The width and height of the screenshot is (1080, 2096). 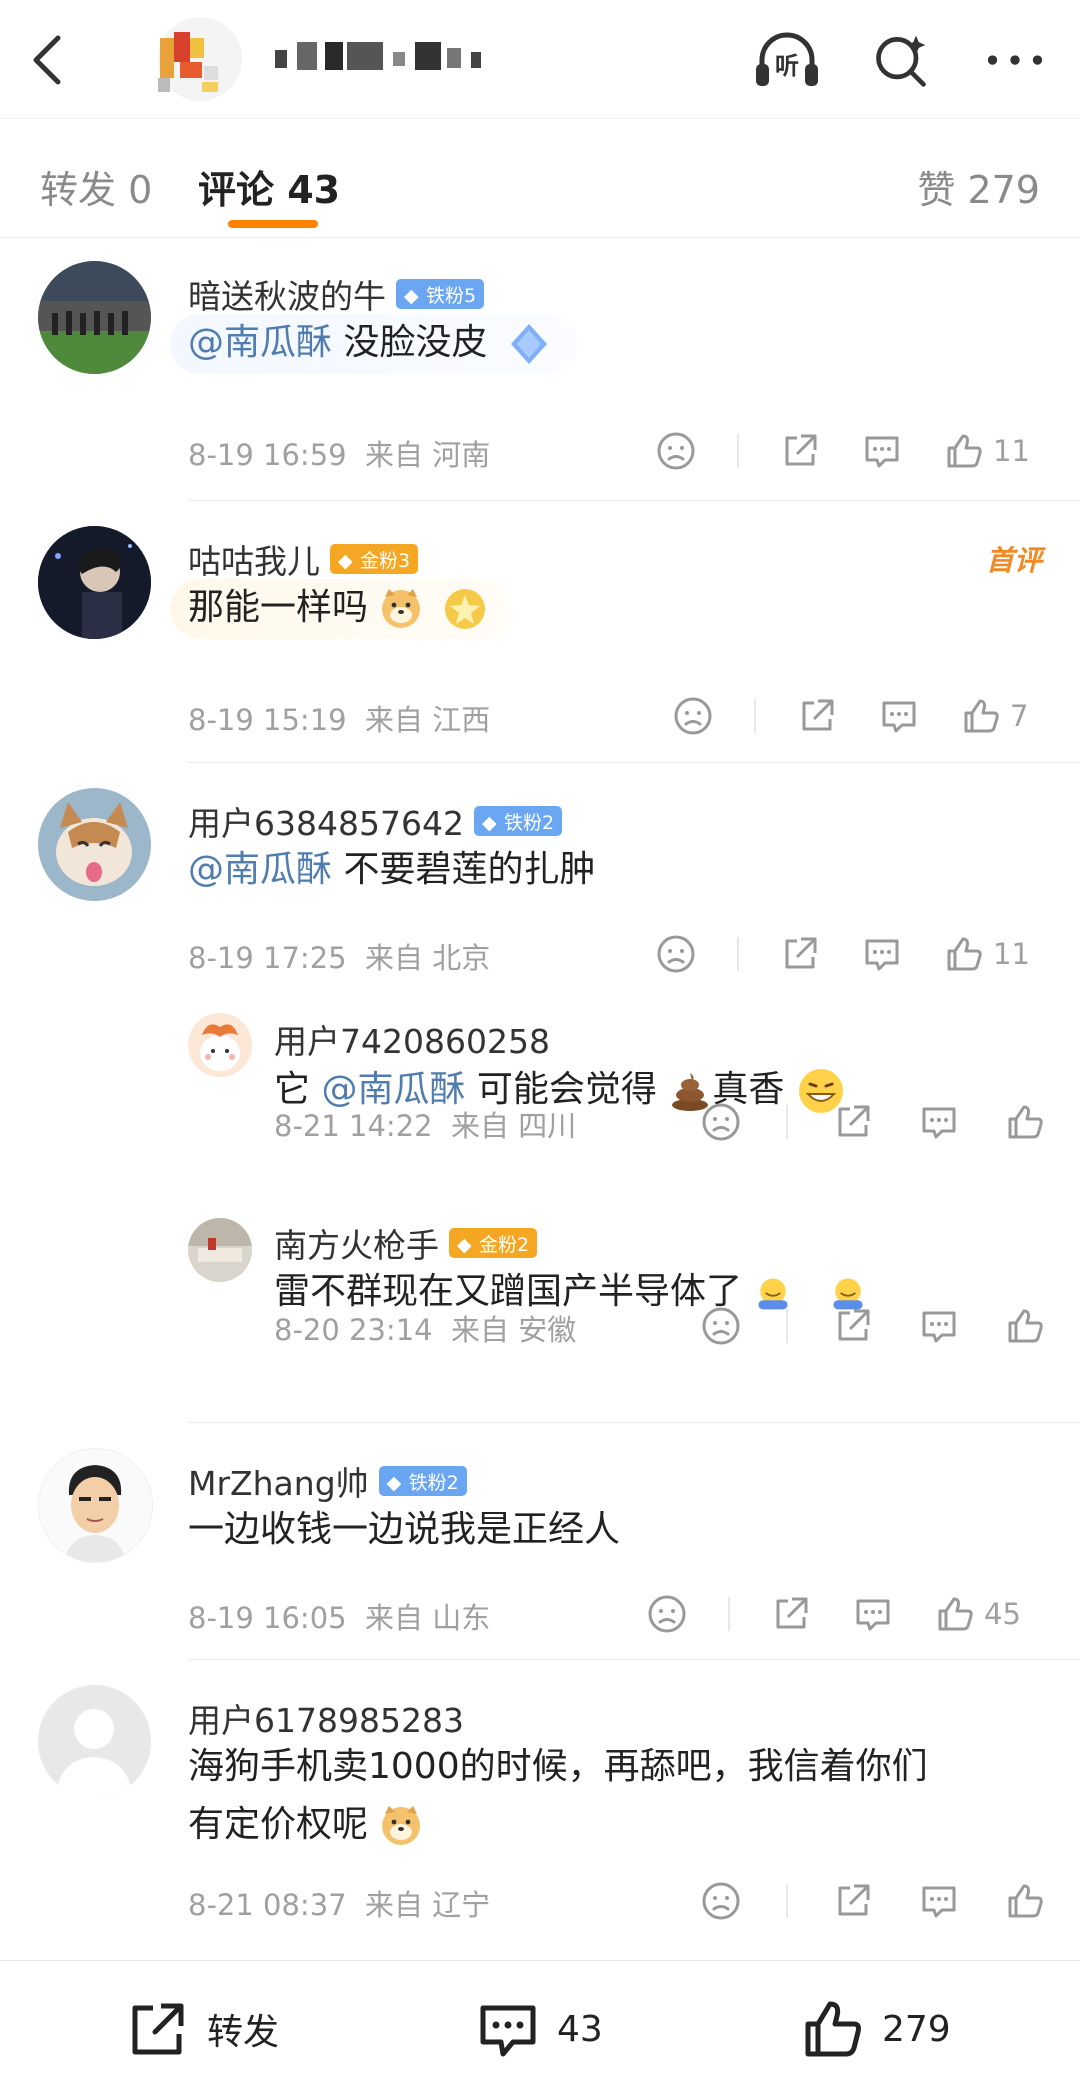 I want to click on like-count: 279, so click(x=916, y=2029).